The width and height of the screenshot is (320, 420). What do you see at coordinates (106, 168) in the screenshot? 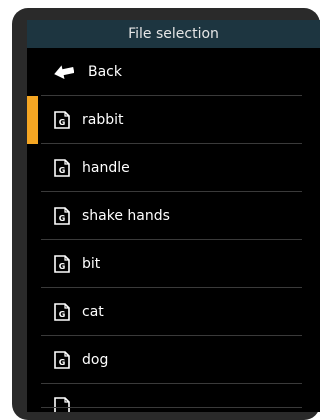
I see `file-item-label: handle` at bounding box center [106, 168].